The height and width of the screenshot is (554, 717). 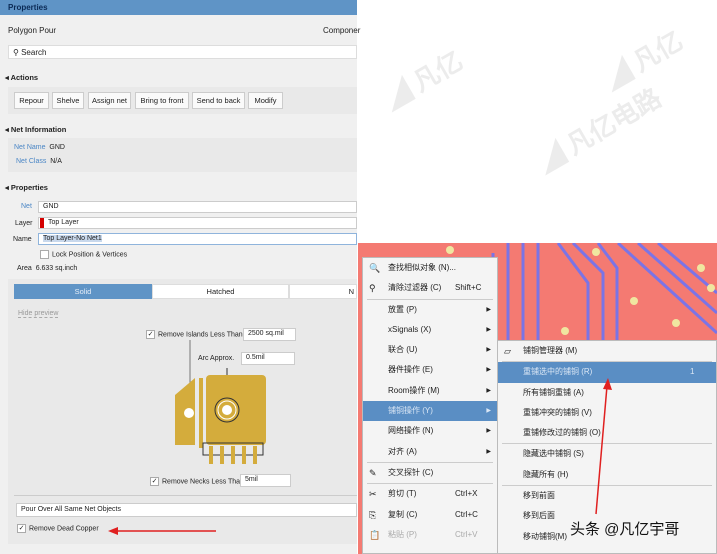 I want to click on menu-item-label: 联合 (U), so click(x=403, y=350).